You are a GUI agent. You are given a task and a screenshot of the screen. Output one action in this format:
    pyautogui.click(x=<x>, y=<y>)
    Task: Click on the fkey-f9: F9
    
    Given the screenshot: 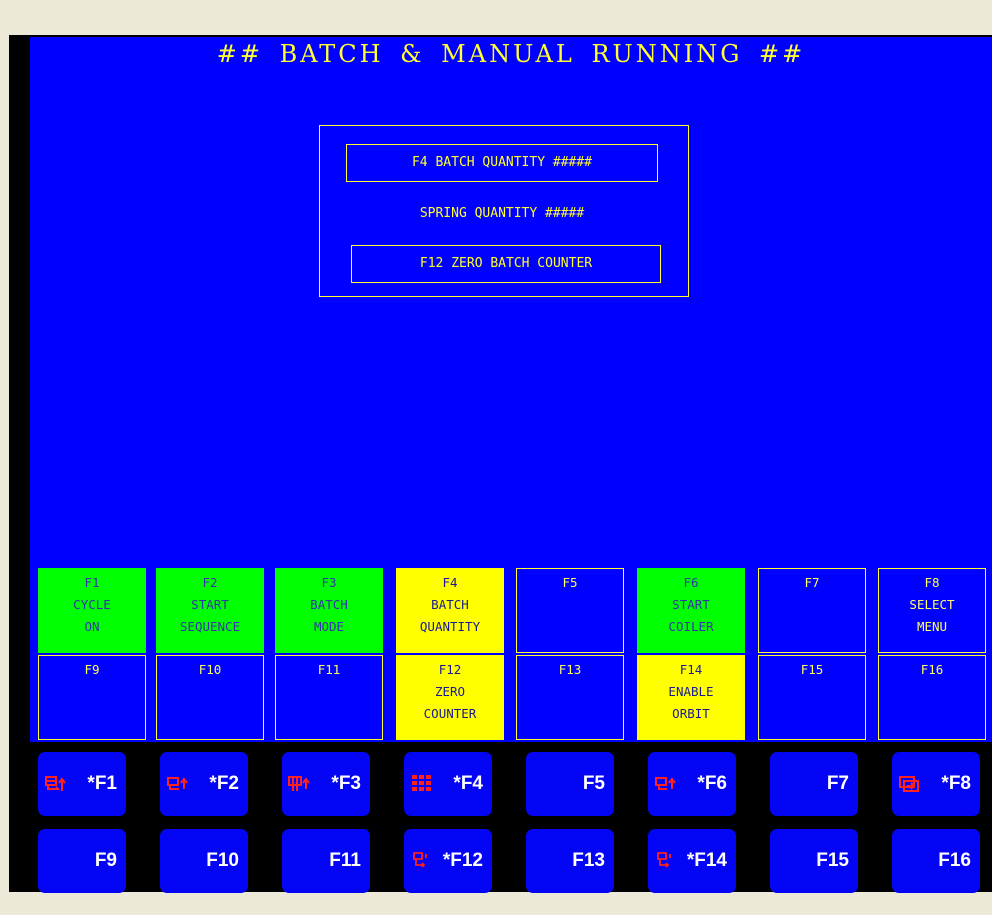 What is the action you would take?
    pyautogui.click(x=92, y=697)
    